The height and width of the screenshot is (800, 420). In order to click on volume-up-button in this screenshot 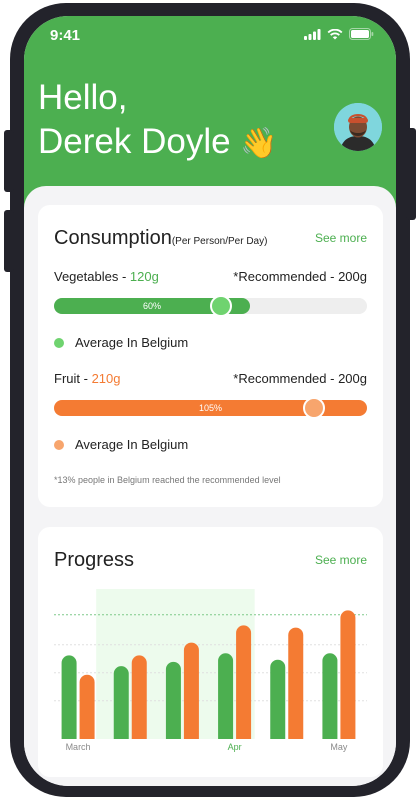, I will do `click(9, 161)`.